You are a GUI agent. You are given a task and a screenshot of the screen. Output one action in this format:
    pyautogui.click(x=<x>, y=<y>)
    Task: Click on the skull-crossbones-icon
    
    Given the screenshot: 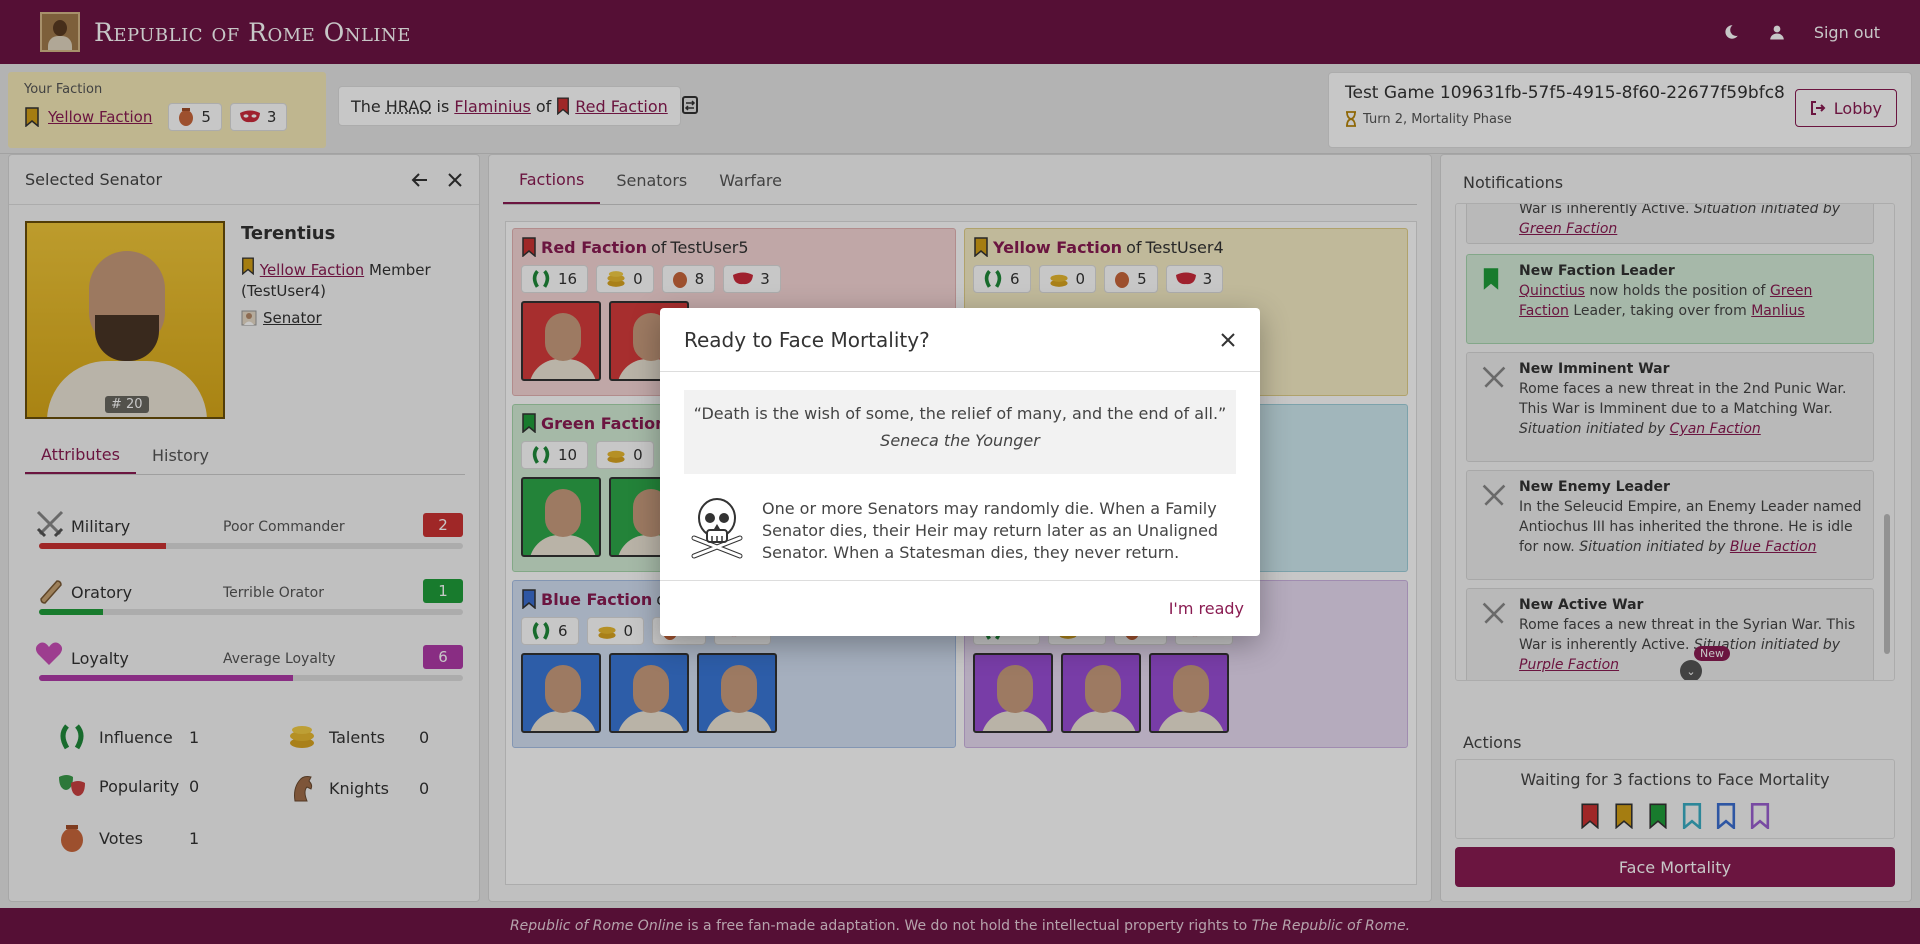 What is the action you would take?
    pyautogui.click(x=717, y=528)
    